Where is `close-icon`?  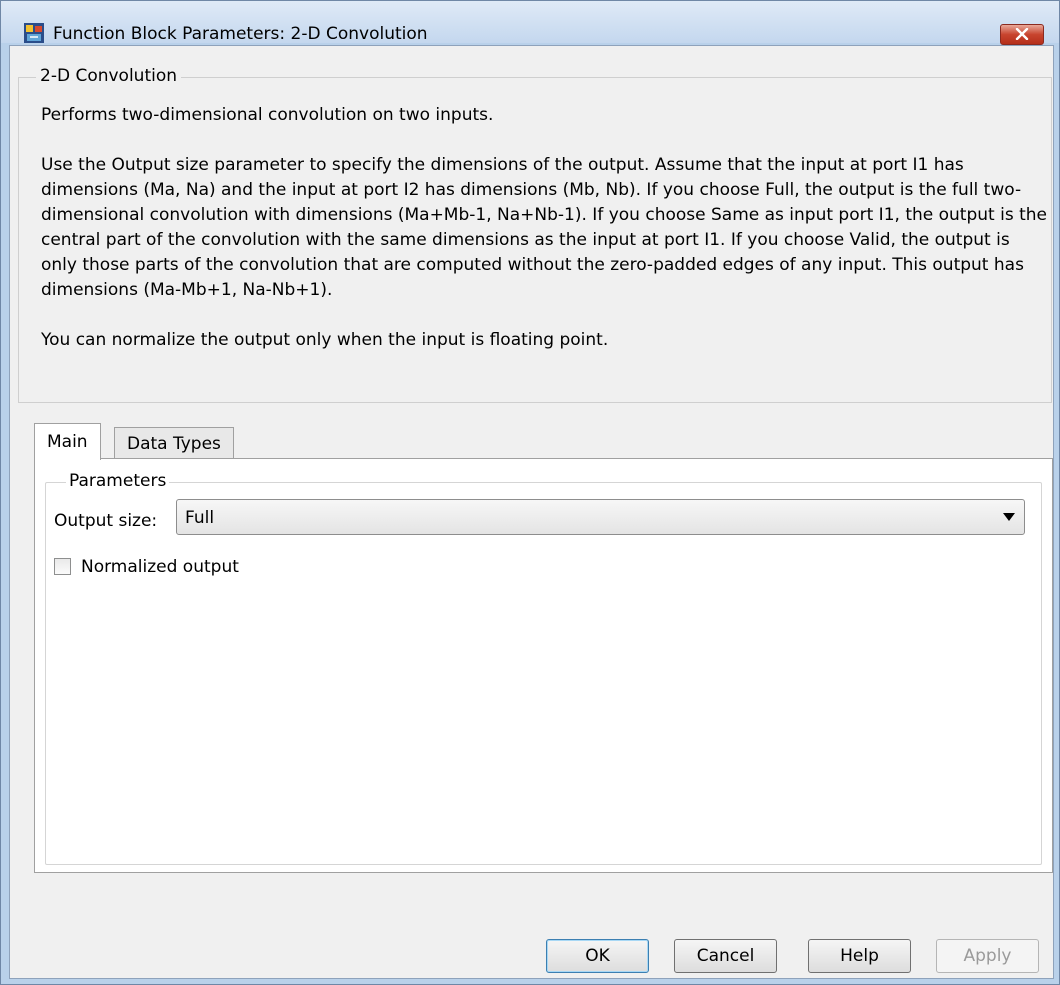 close-icon is located at coordinates (1022, 34).